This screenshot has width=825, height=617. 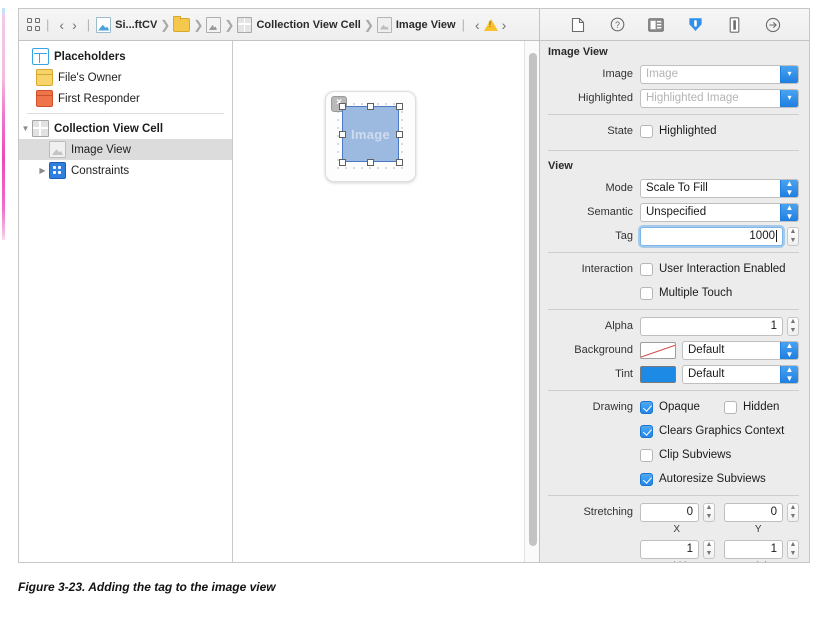 What do you see at coordinates (125, 98) in the screenshot?
I see `outline-row-first-responder: First Responder` at bounding box center [125, 98].